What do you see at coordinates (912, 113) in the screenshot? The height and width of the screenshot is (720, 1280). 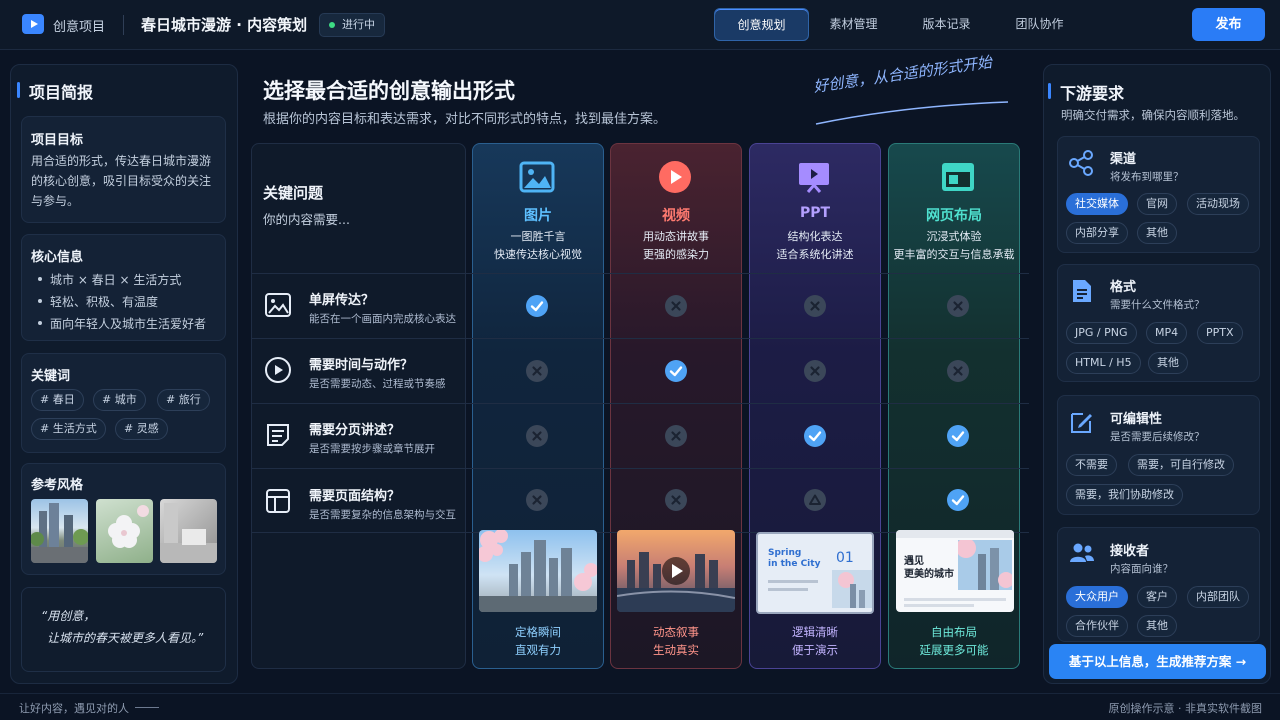 I see `slogan-underline` at bounding box center [912, 113].